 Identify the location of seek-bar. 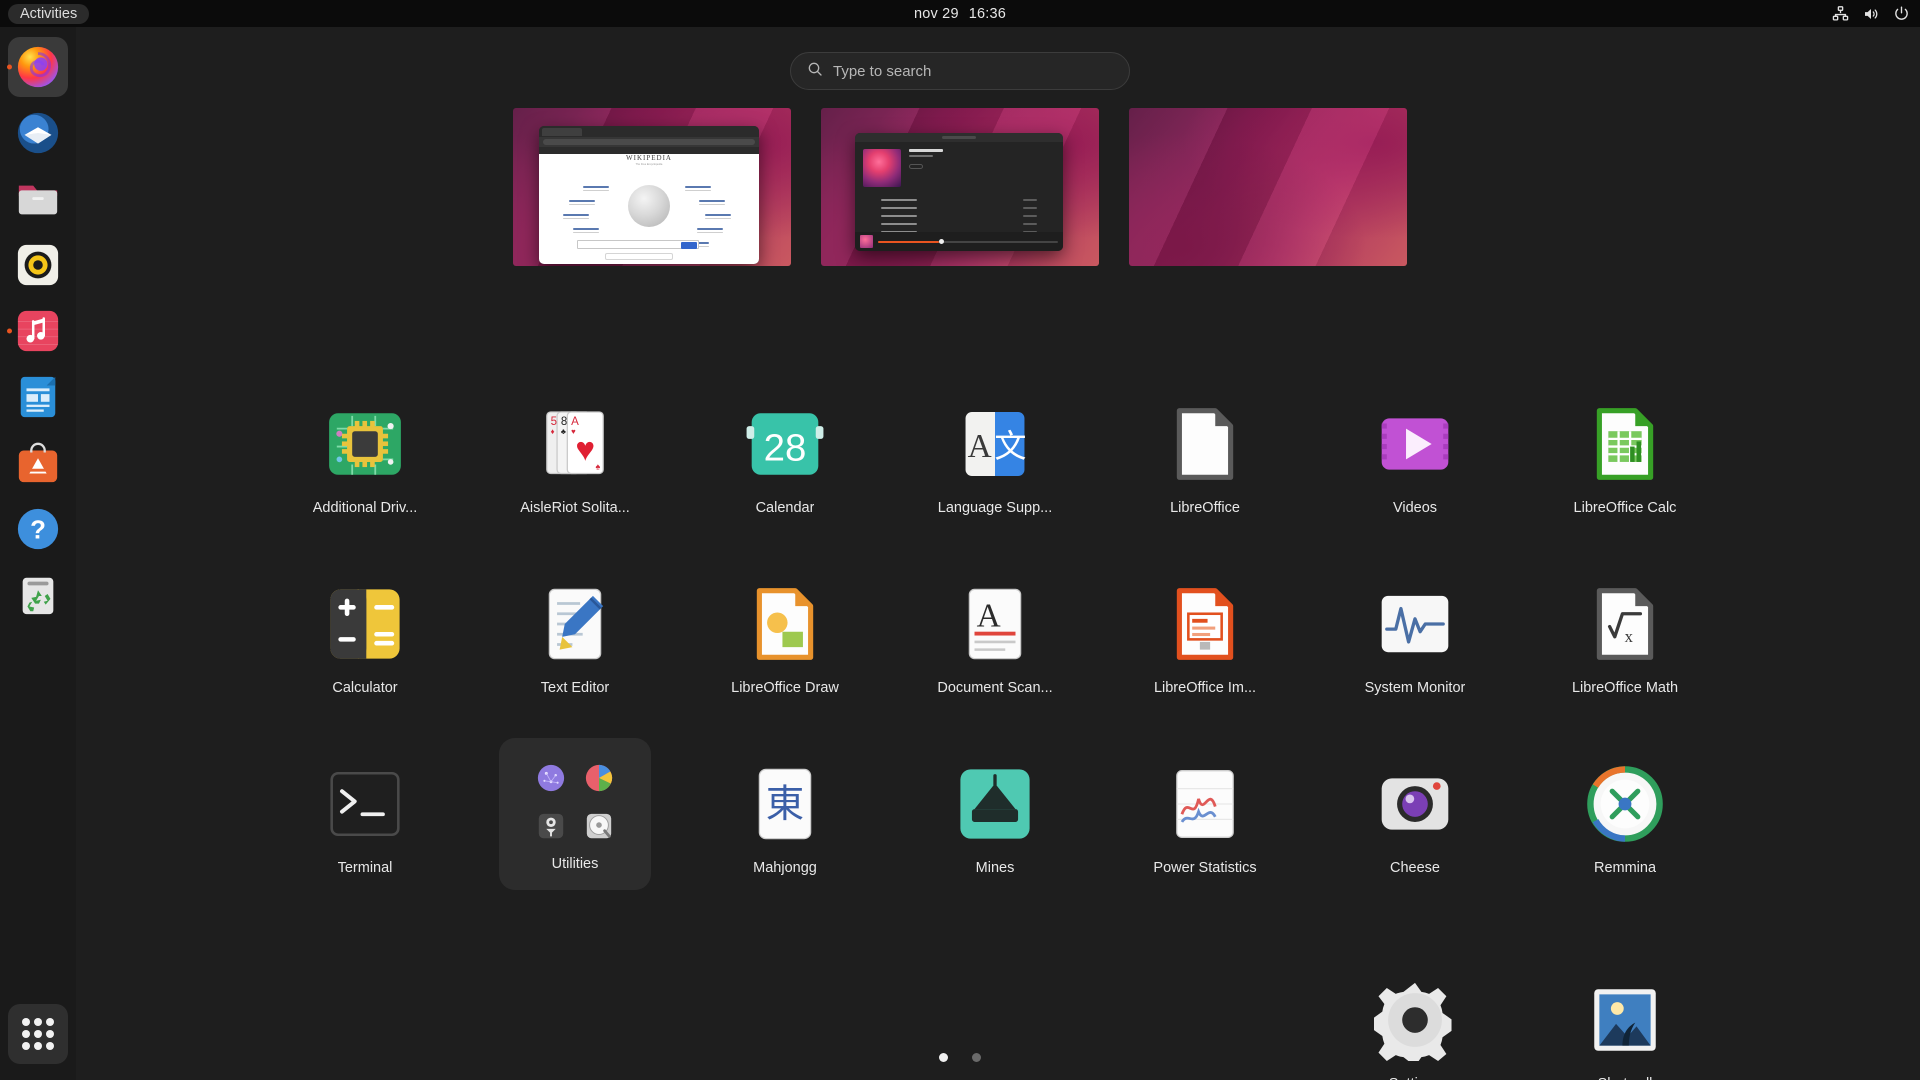
(968, 241).